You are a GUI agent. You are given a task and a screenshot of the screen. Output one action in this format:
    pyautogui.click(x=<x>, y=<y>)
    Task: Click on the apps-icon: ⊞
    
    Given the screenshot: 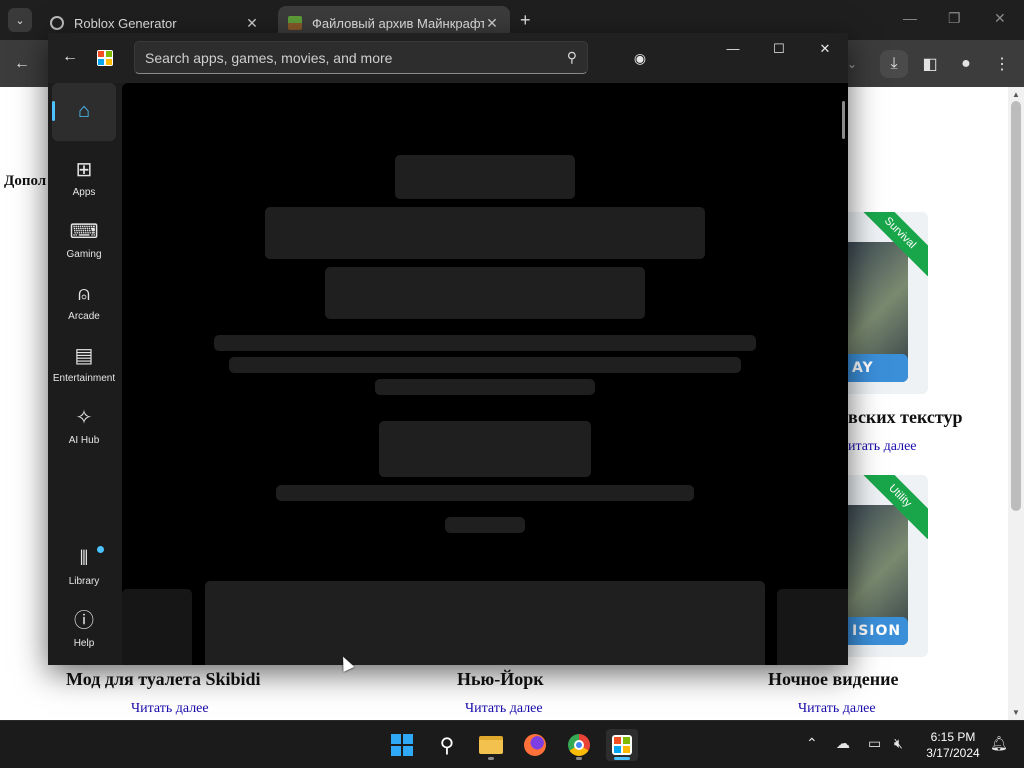 What is the action you would take?
    pyautogui.click(x=84, y=169)
    